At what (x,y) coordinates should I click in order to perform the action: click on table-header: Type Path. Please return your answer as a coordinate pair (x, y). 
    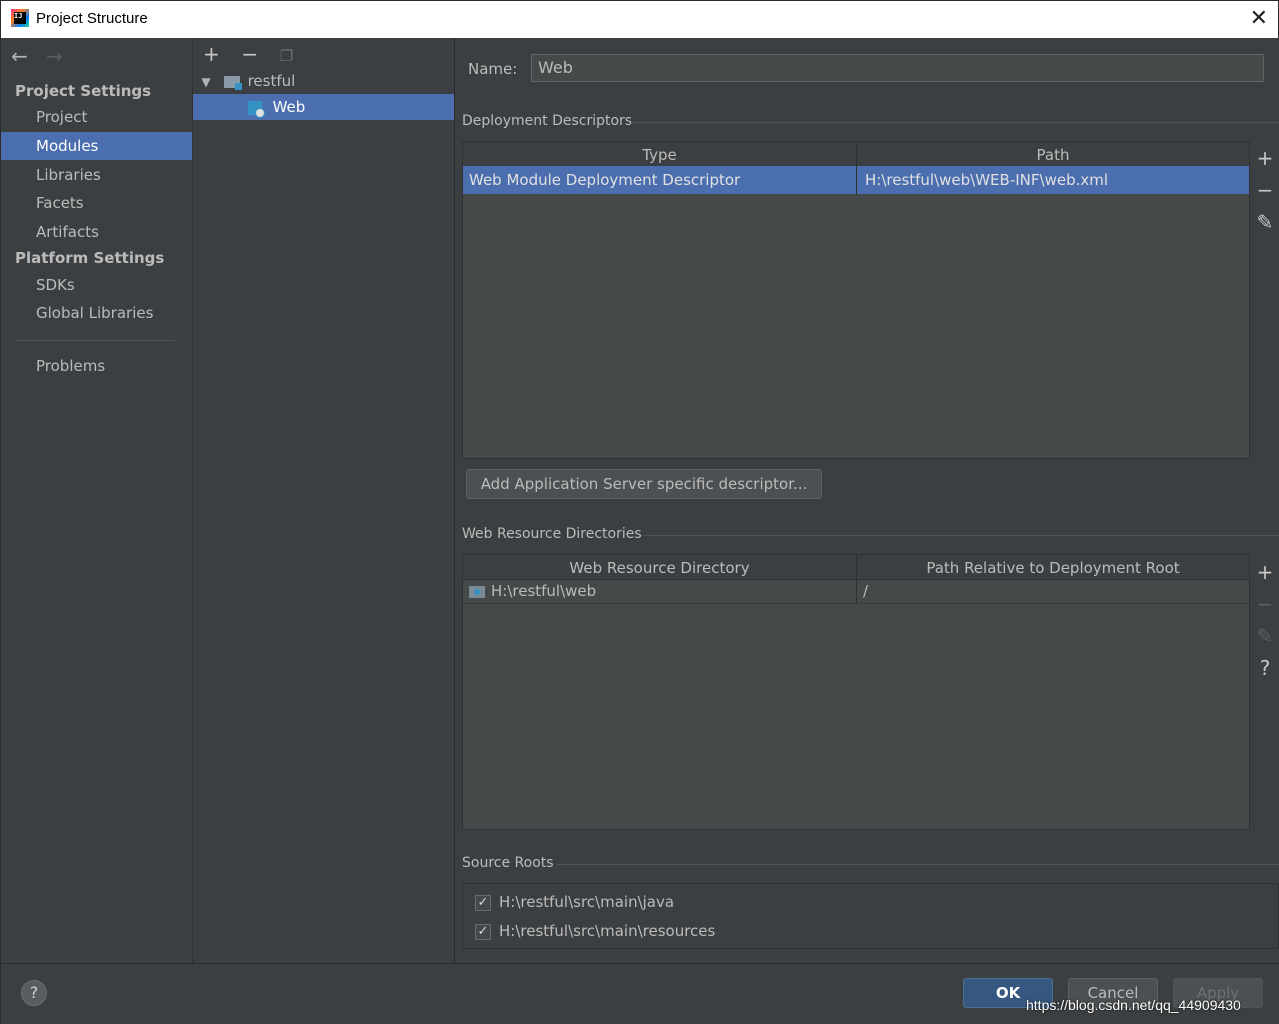
    Looking at the image, I should click on (856, 154).